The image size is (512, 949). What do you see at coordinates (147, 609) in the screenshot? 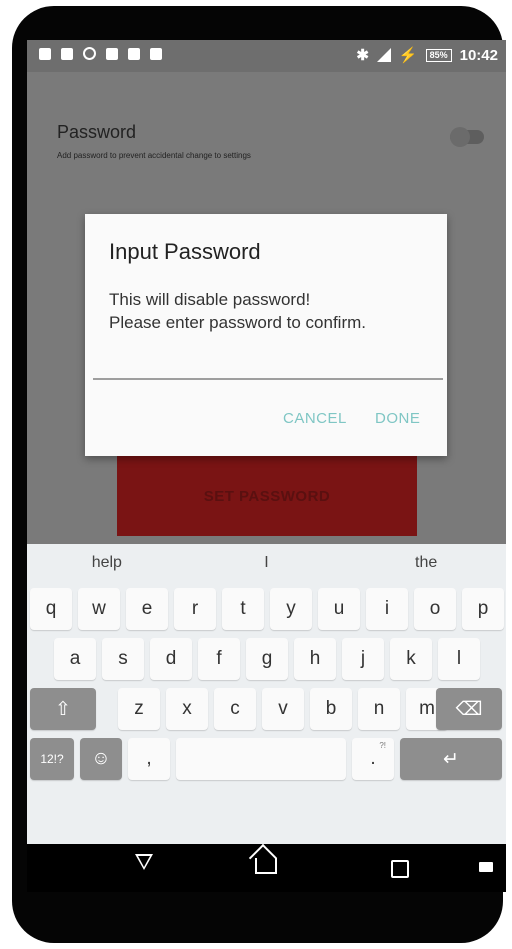
I see `key-e: e` at bounding box center [147, 609].